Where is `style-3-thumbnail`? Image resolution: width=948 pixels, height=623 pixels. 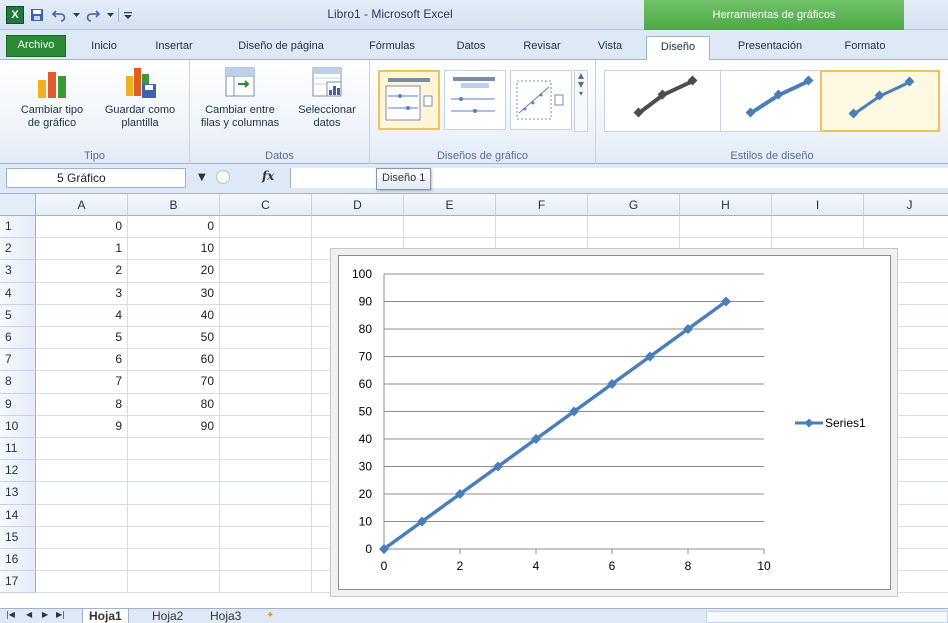 style-3-thumbnail is located at coordinates (880, 101).